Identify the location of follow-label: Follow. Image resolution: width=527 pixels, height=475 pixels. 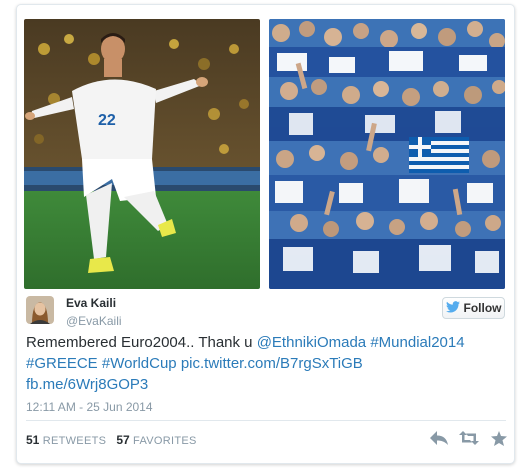
(482, 308).